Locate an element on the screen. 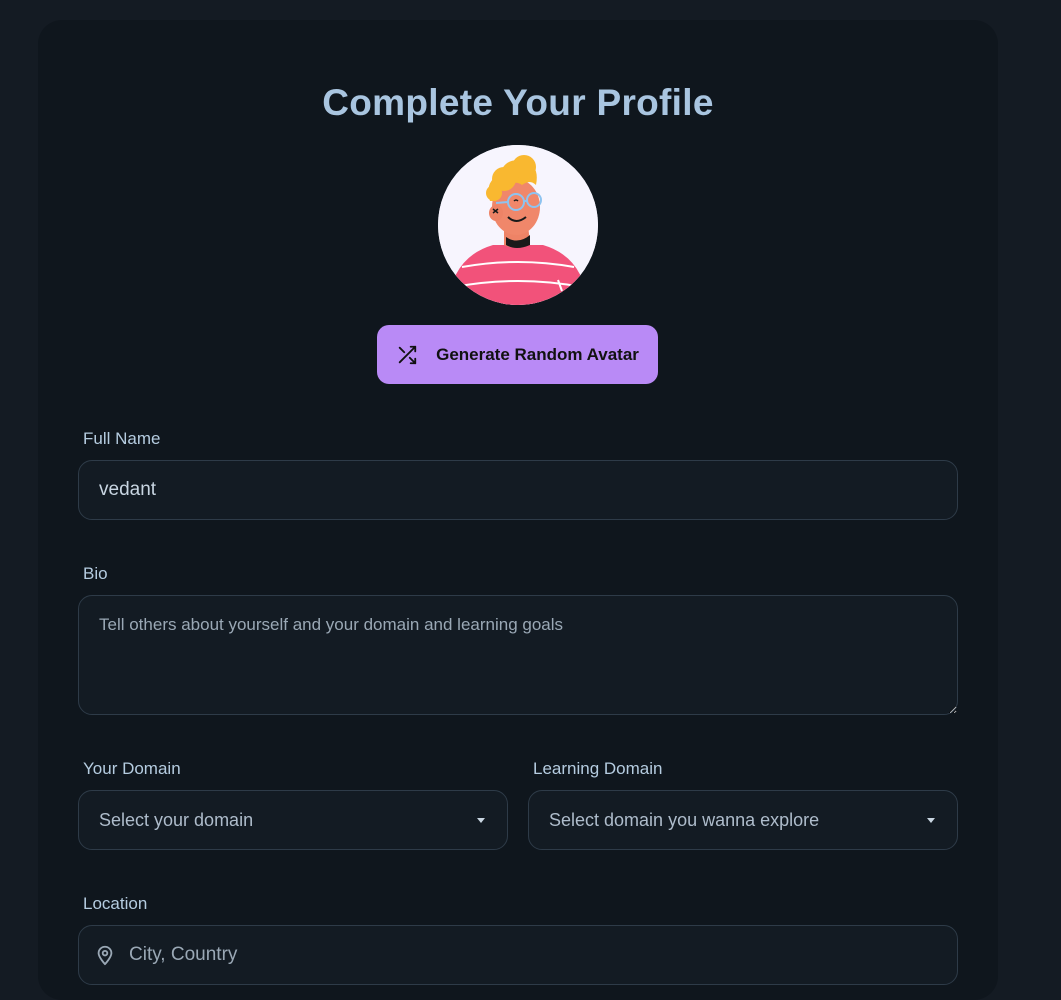 The height and width of the screenshot is (1000, 1061). bio-label: Bio is located at coordinates (95, 573).